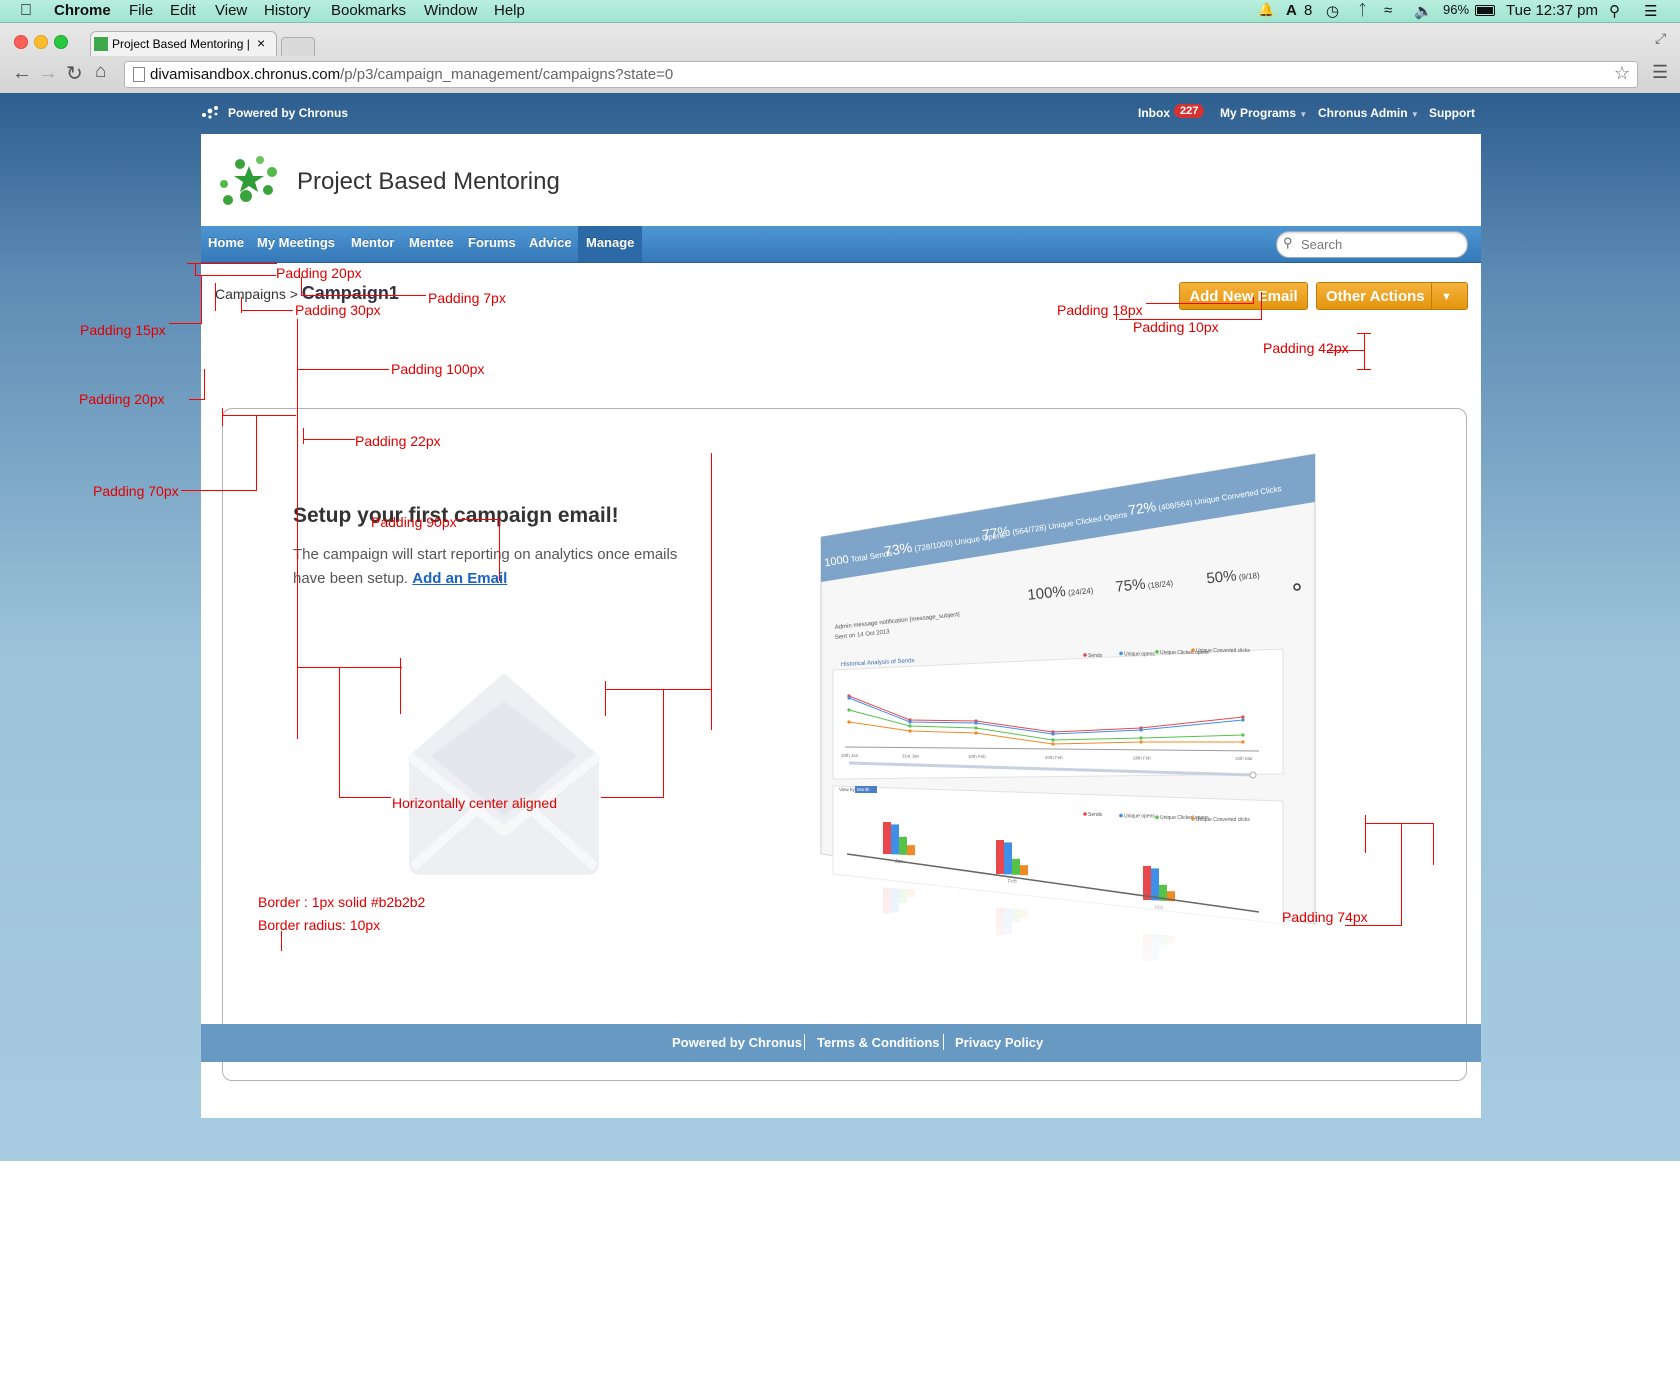 This screenshot has width=1680, height=1400. Describe the element at coordinates (183, 10) in the screenshot. I see `menu-edit: Edit` at that location.